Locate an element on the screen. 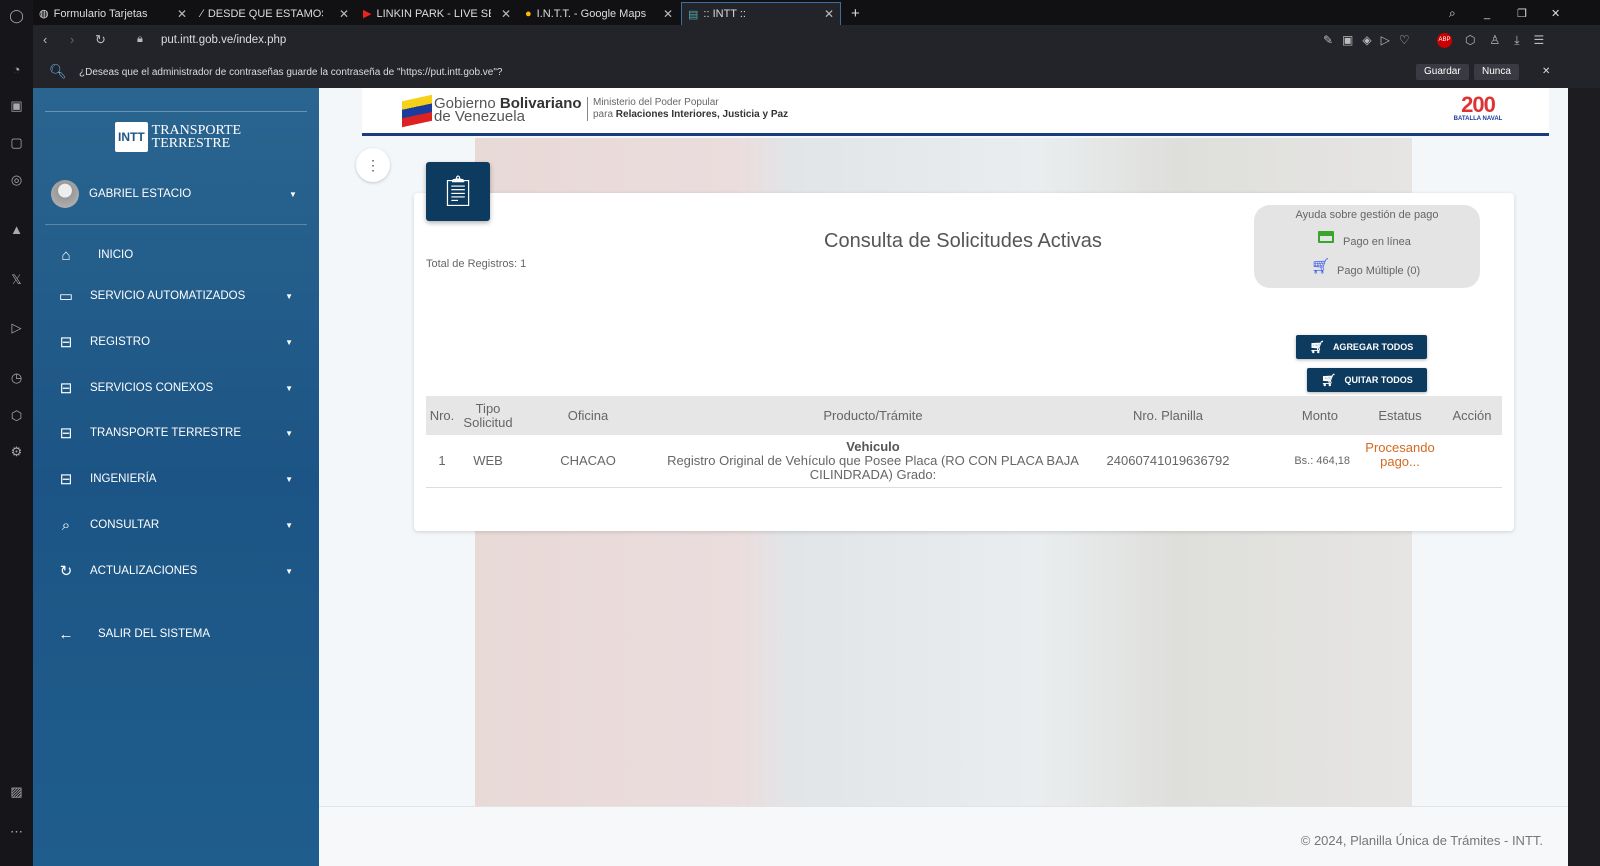  intt-favicon-icon: ▤ is located at coordinates (693, 14).